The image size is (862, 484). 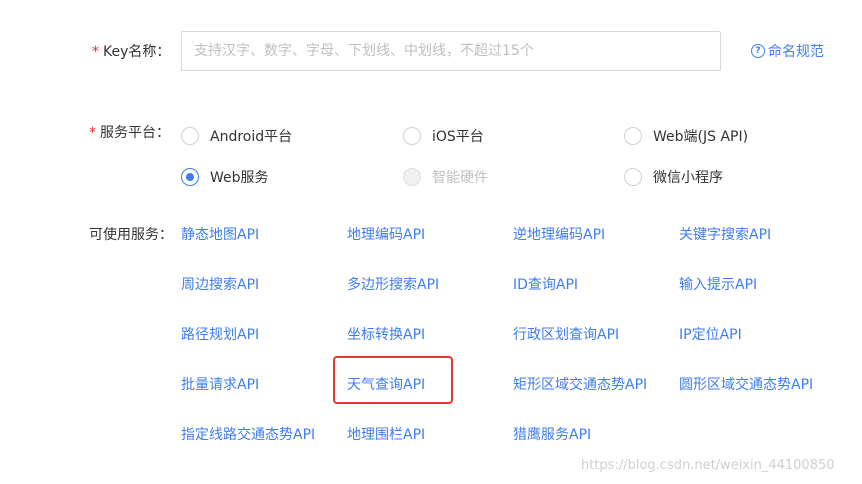 I want to click on service-input-tips: 输入提示API, so click(x=718, y=284).